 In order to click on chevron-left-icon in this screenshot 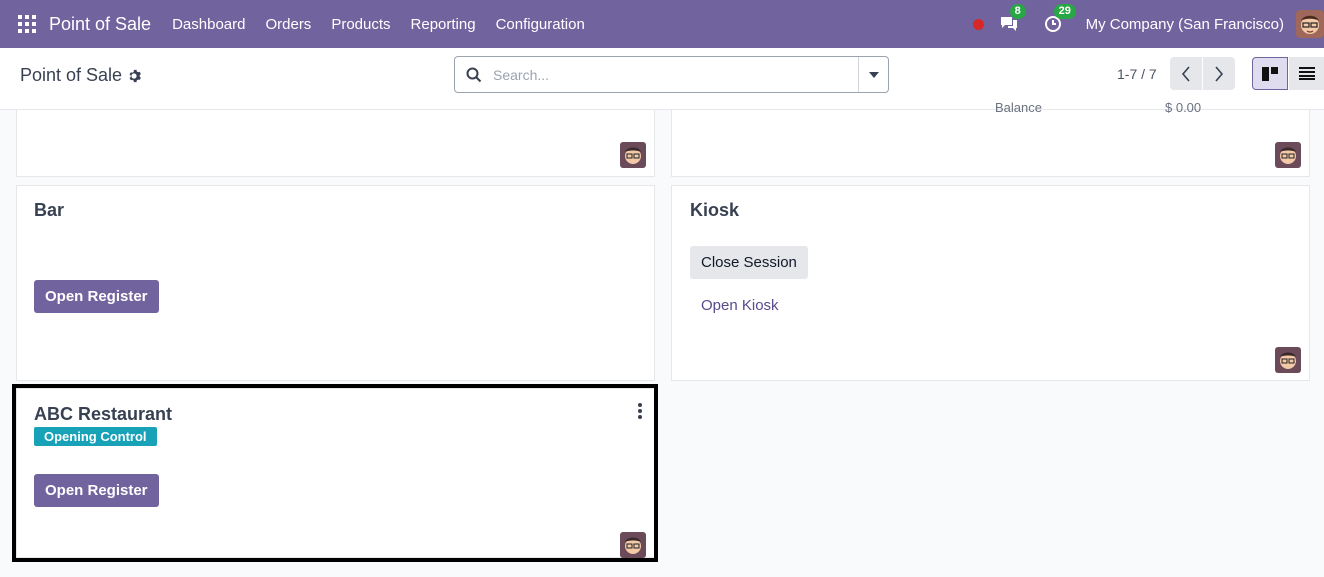, I will do `click(1185, 73)`.